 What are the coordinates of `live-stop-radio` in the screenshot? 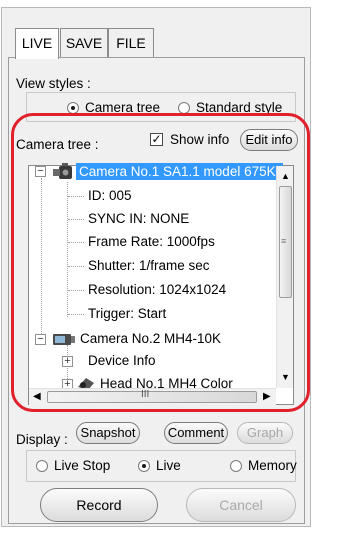 It's located at (42, 466).